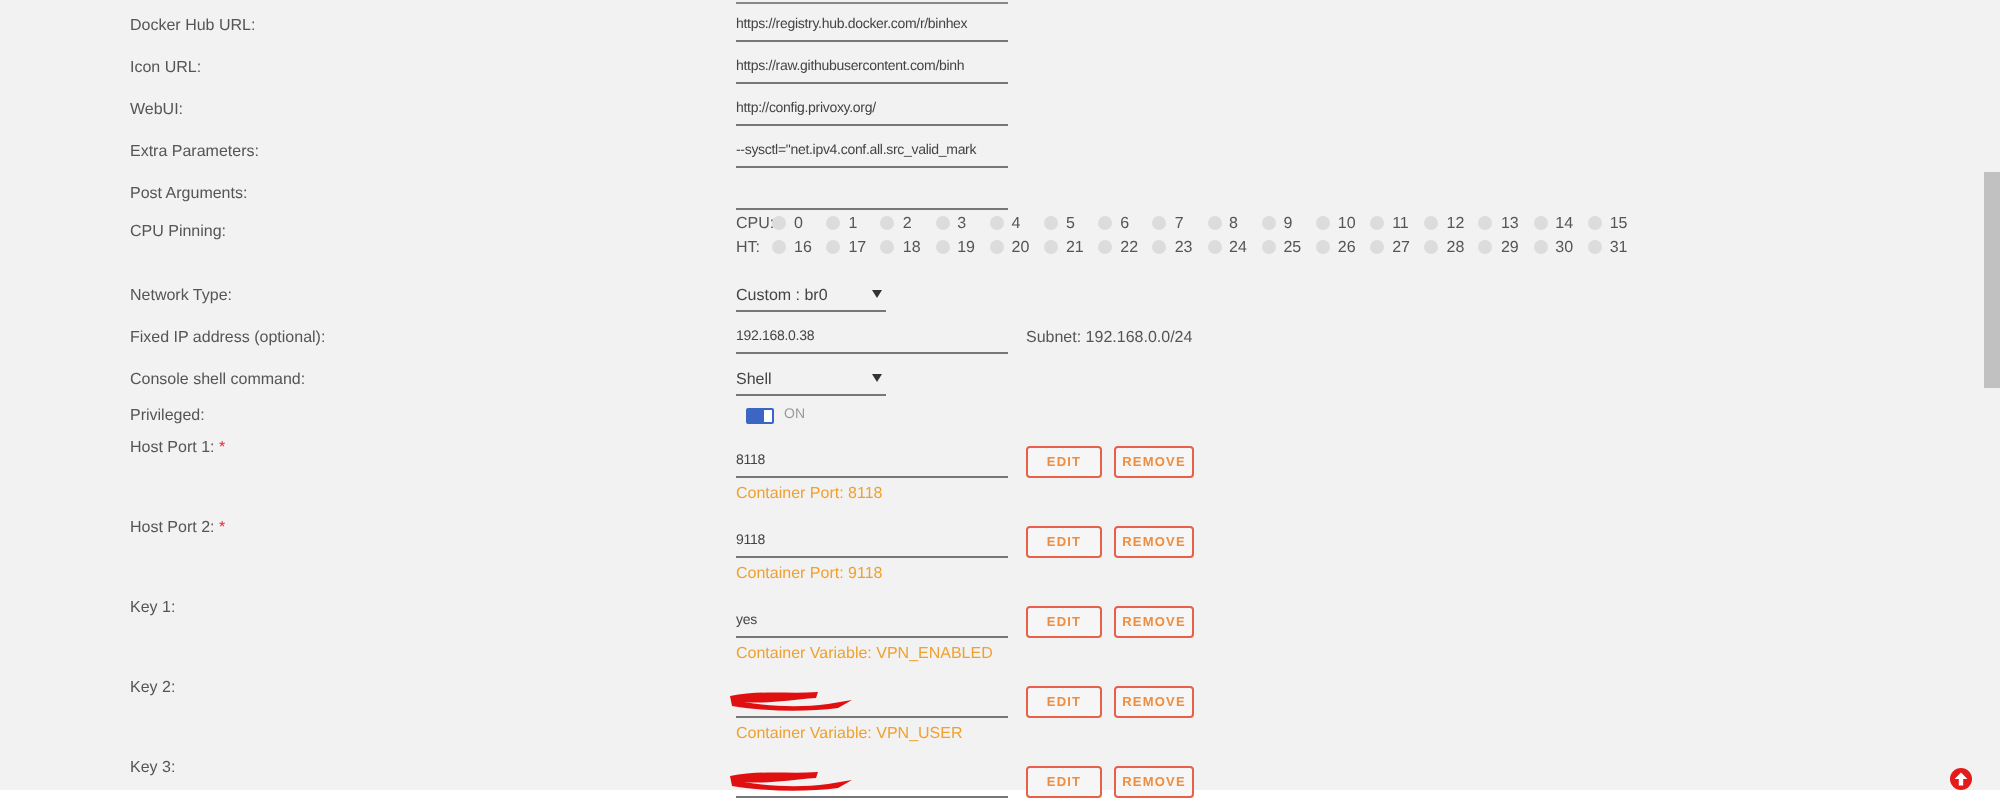 The image size is (2000, 806). I want to click on cpu-checkbox: 4, so click(1016, 223).